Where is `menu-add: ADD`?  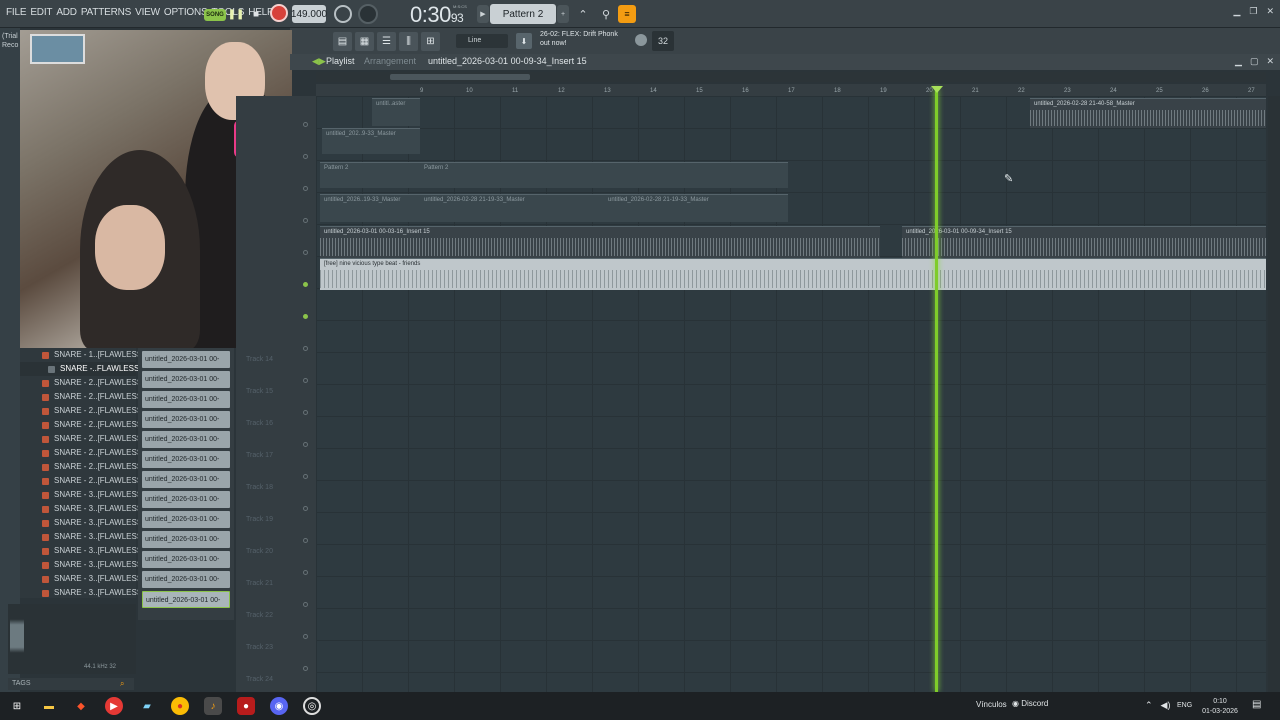 menu-add: ADD is located at coordinates (66, 12).